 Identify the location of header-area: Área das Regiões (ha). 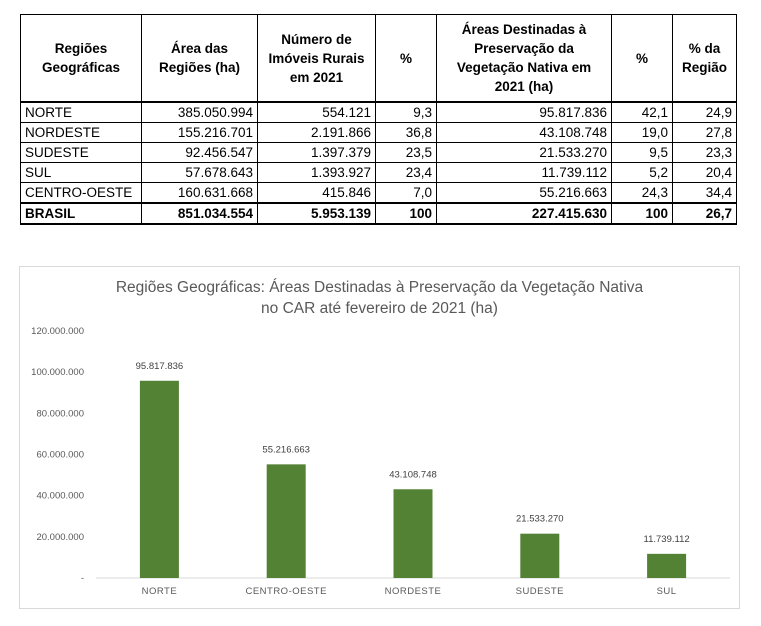
(199, 58).